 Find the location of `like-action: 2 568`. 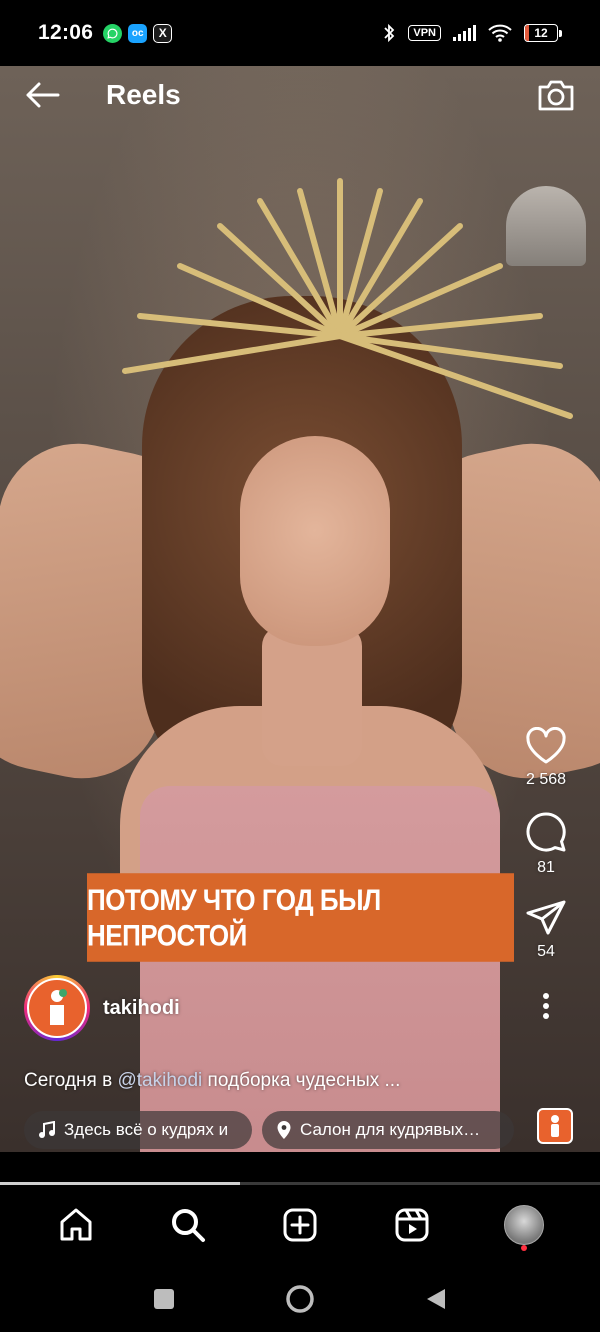

like-action: 2 568 is located at coordinates (546, 758).